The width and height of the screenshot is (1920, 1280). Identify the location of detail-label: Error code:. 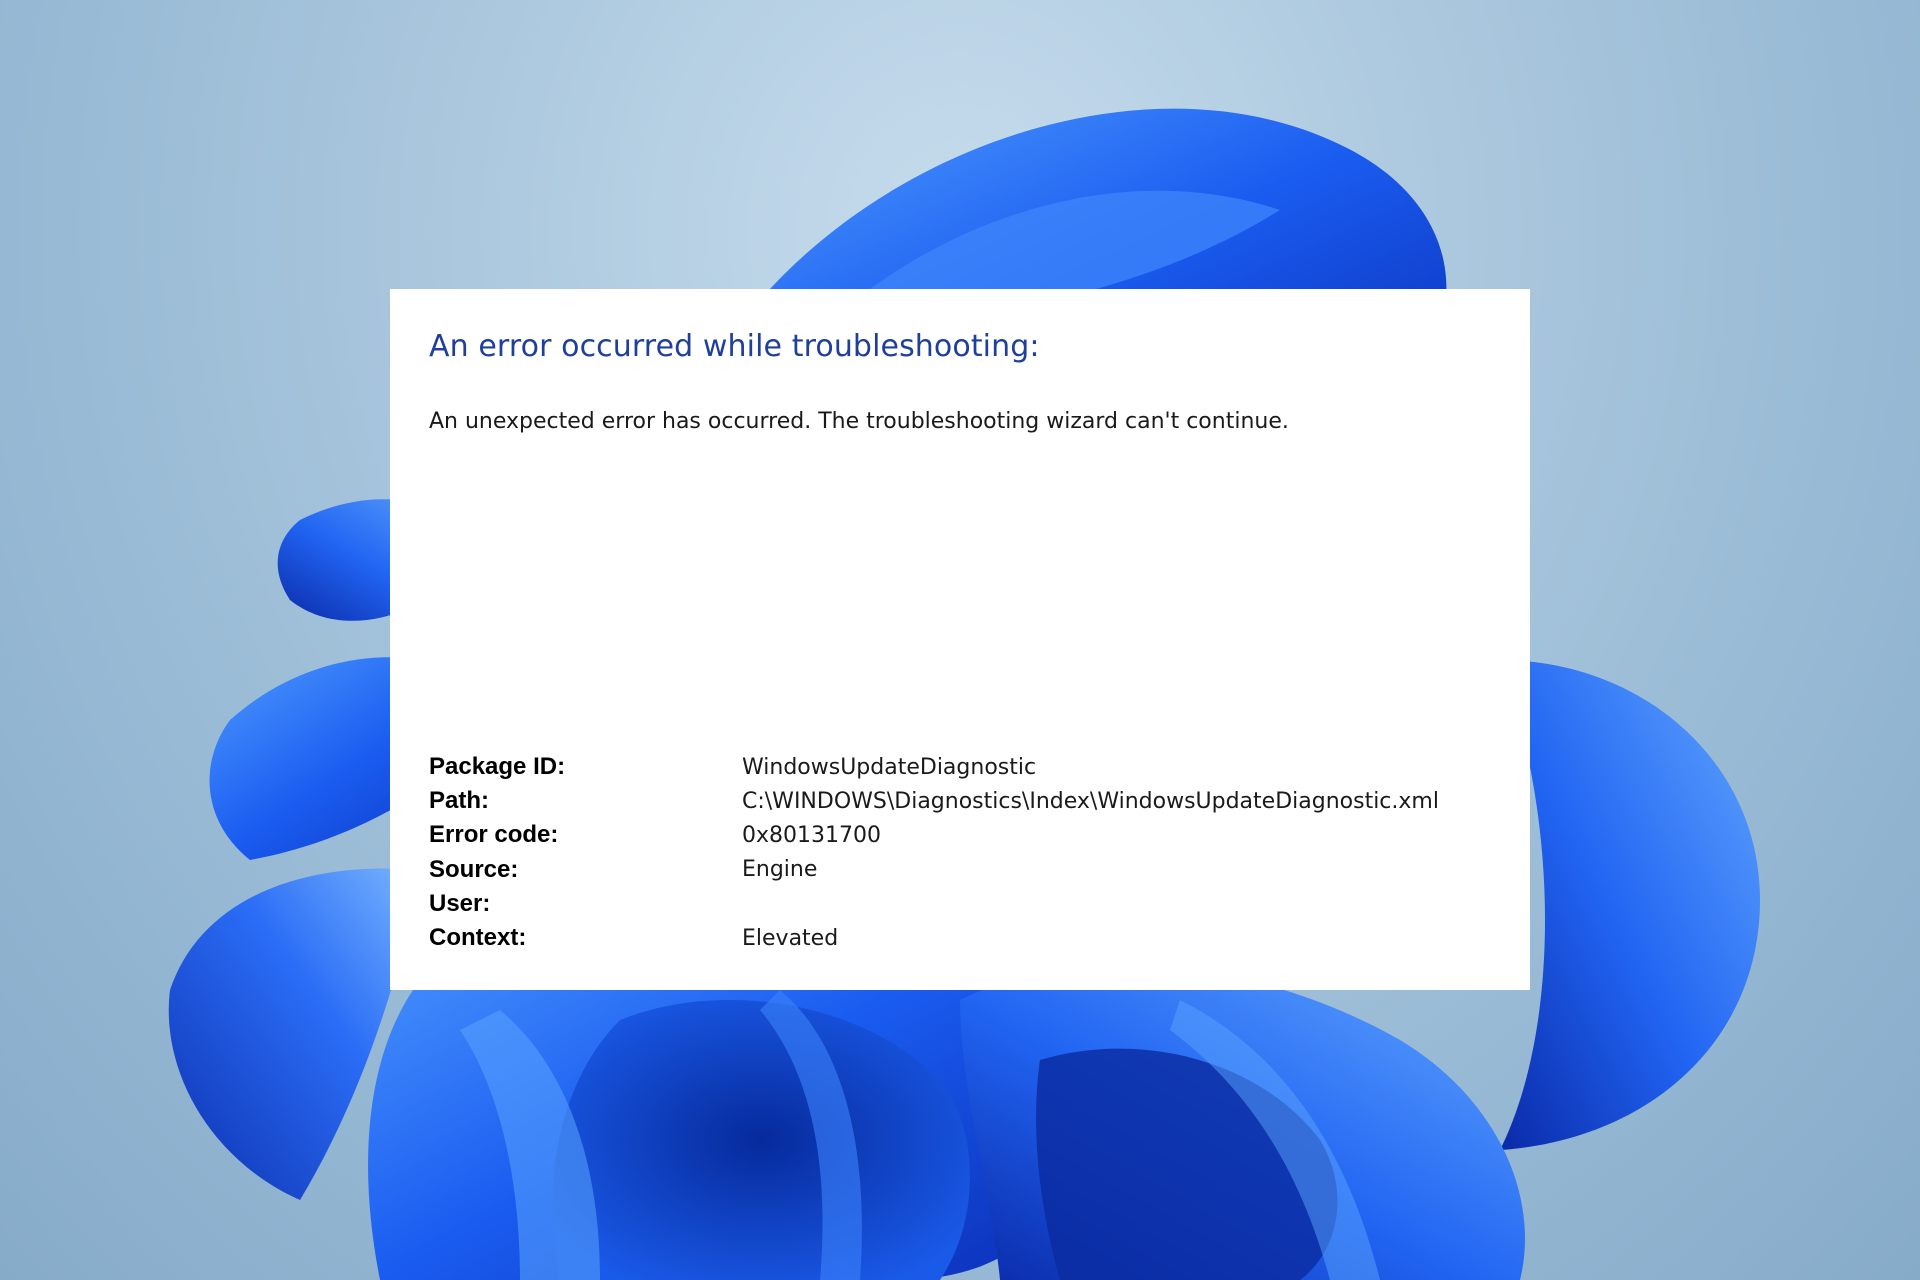
(494, 835).